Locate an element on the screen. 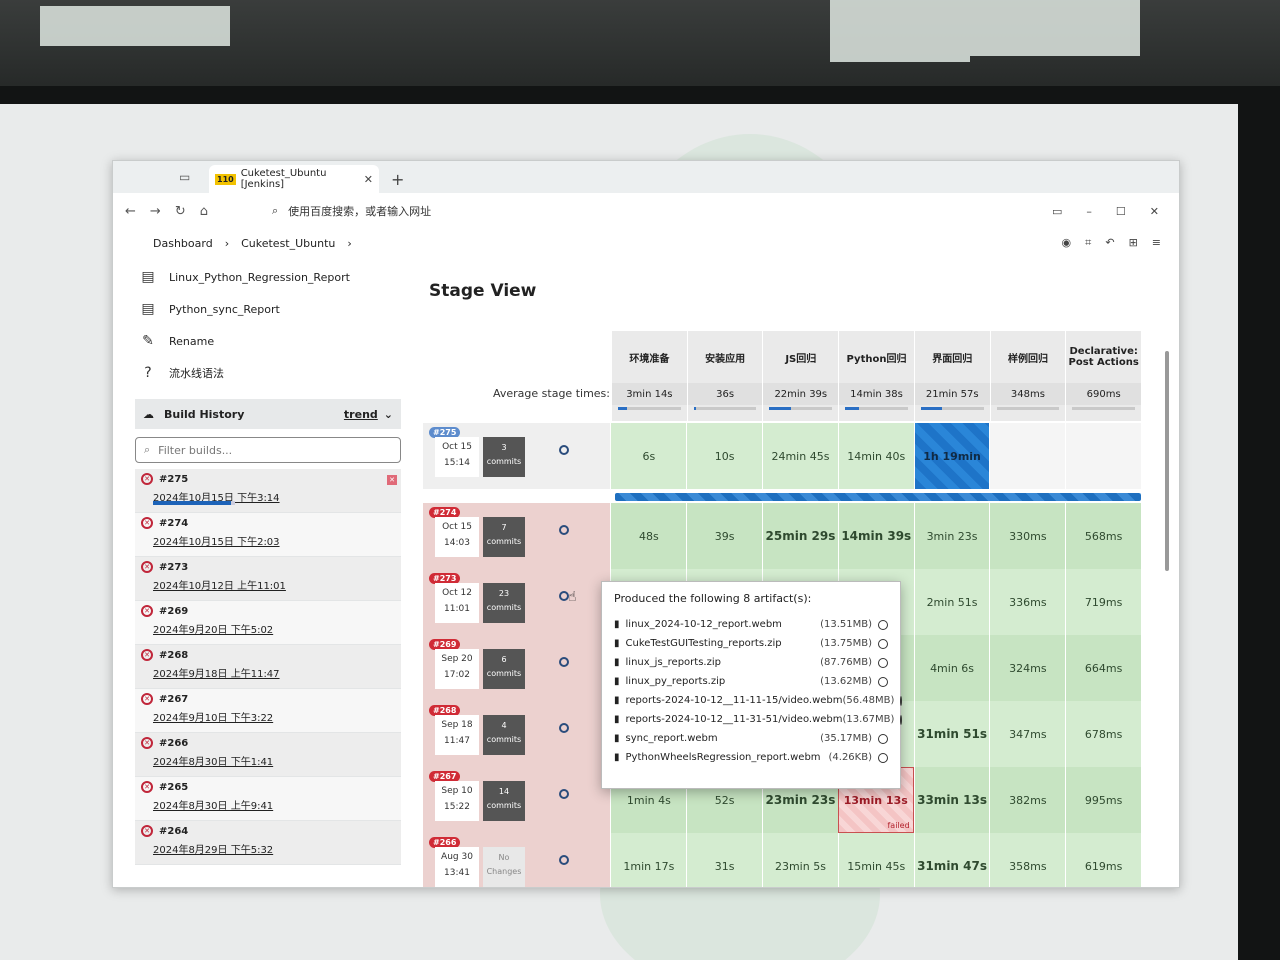 This screenshot has height=960, width=1280. stage-cell: 15min 45s is located at coordinates (875, 860).